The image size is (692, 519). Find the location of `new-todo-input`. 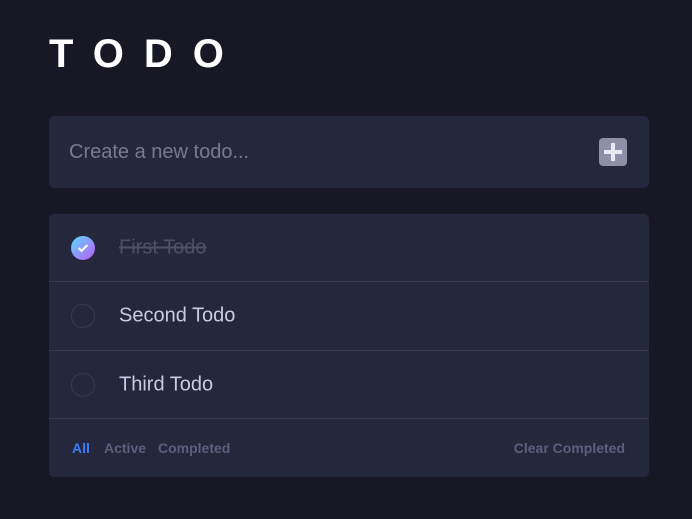

new-todo-input is located at coordinates (329, 152).